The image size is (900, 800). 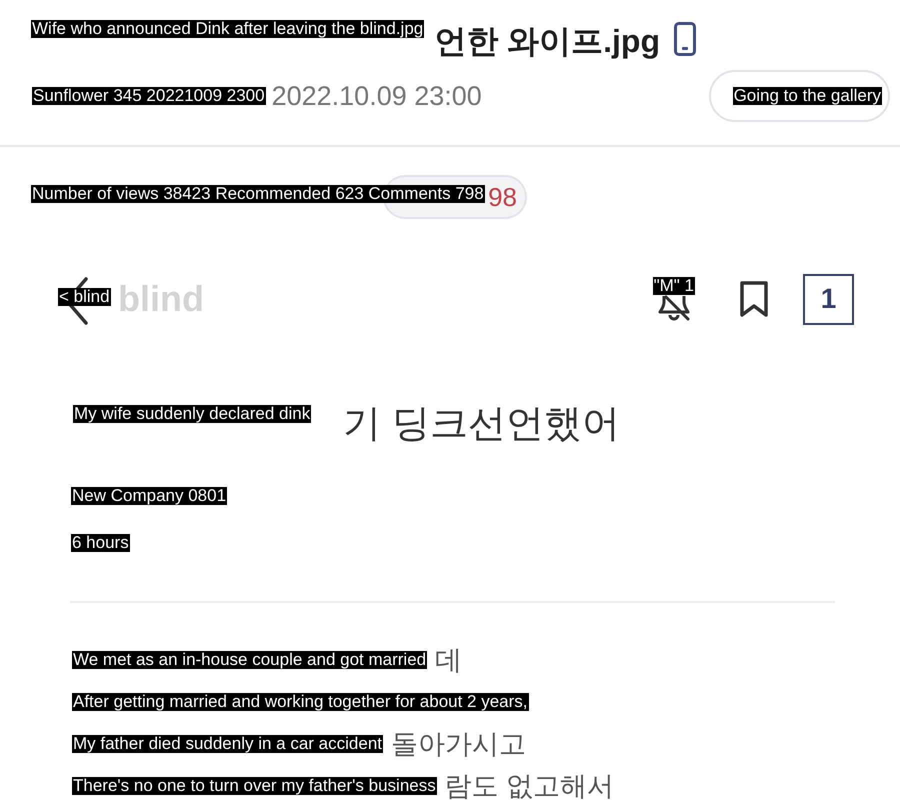 I want to click on comments-count: 98, so click(x=502, y=197).